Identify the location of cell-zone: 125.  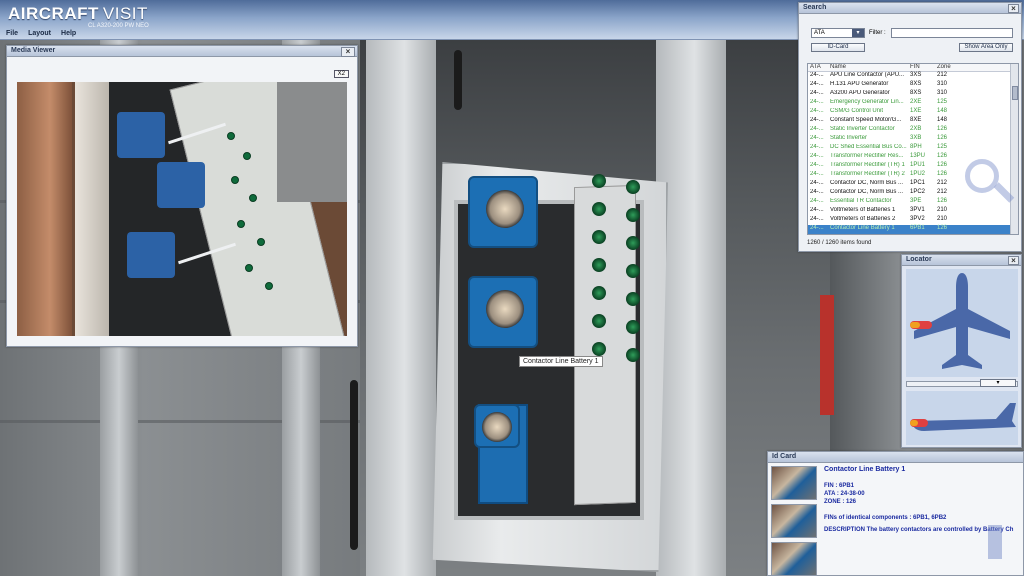
(942, 102).